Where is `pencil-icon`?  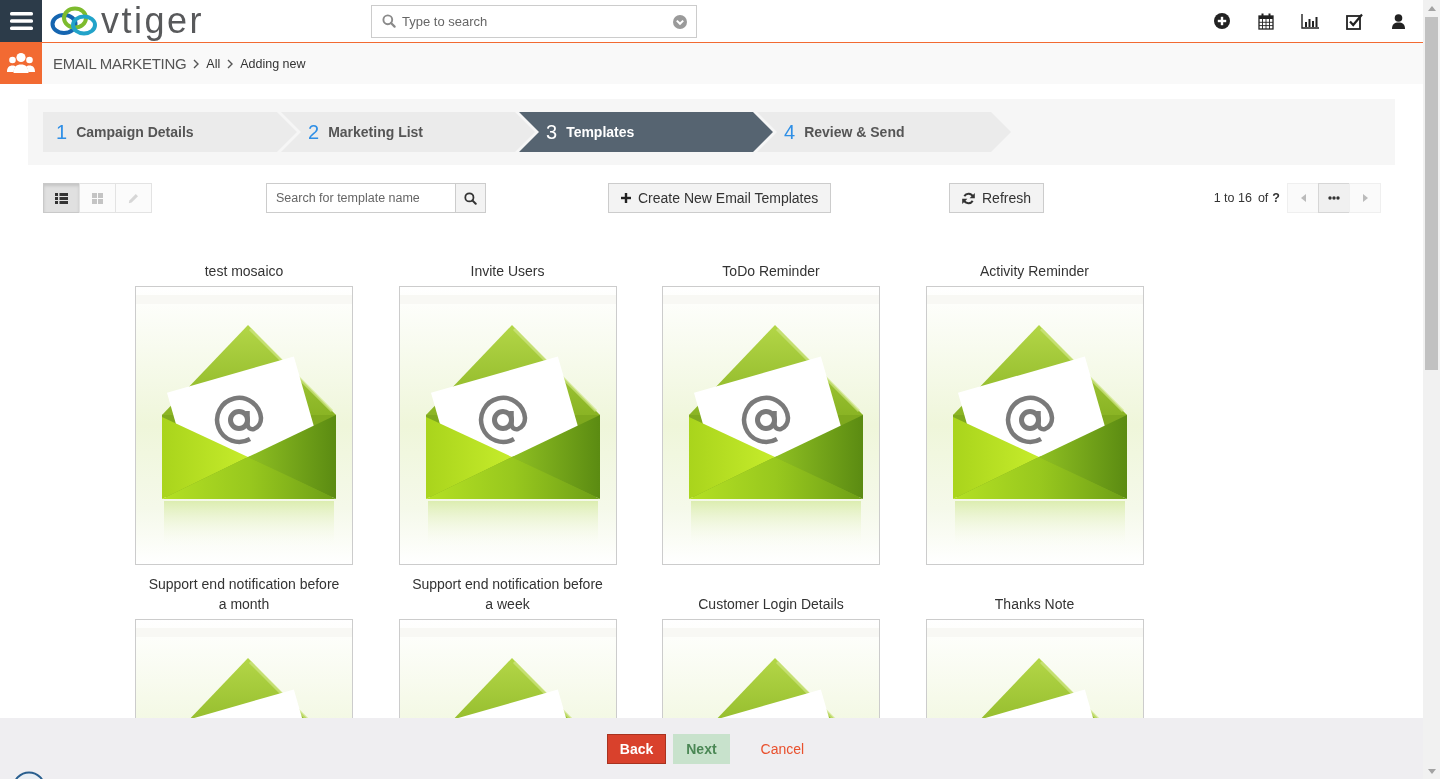 pencil-icon is located at coordinates (133, 198).